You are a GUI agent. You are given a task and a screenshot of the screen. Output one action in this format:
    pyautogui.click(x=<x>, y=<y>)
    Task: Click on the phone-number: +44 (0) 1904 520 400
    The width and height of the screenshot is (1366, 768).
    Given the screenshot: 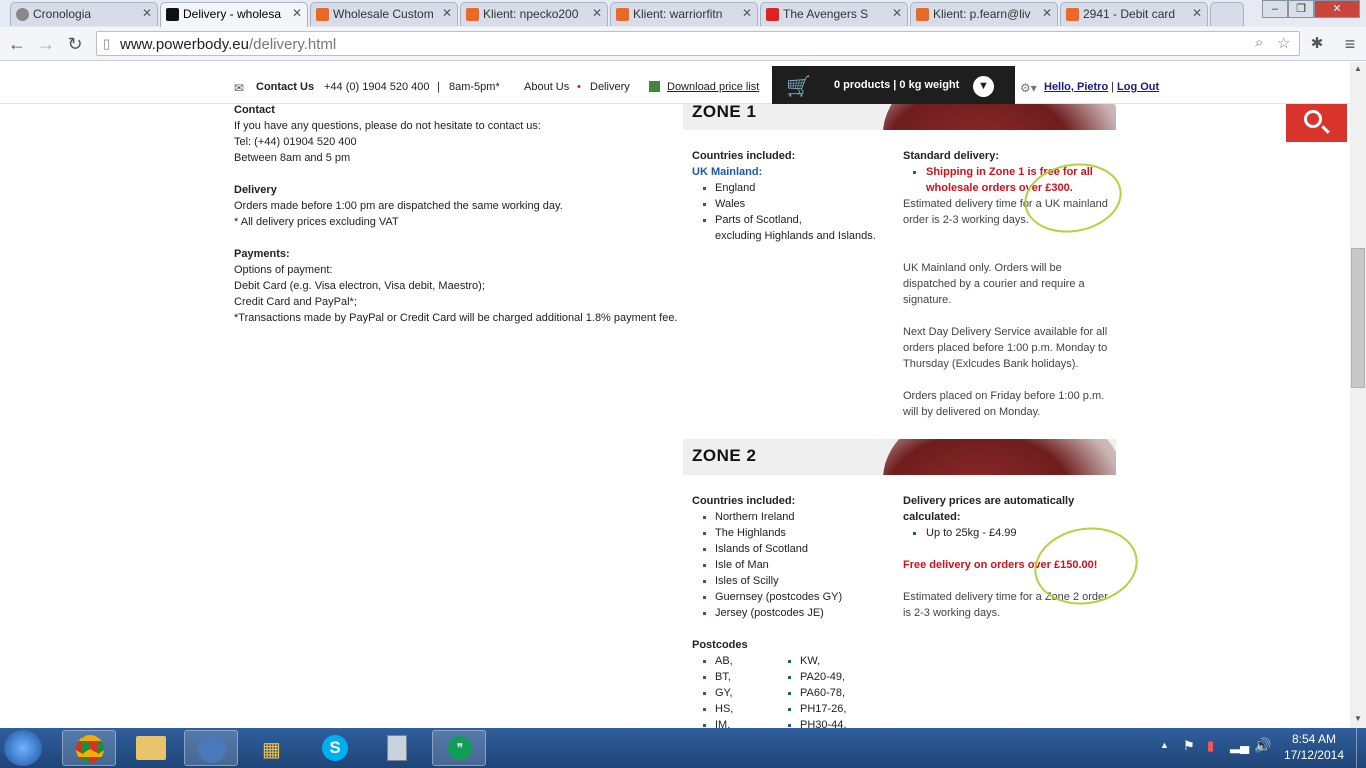 What is the action you would take?
    pyautogui.click(x=377, y=87)
    